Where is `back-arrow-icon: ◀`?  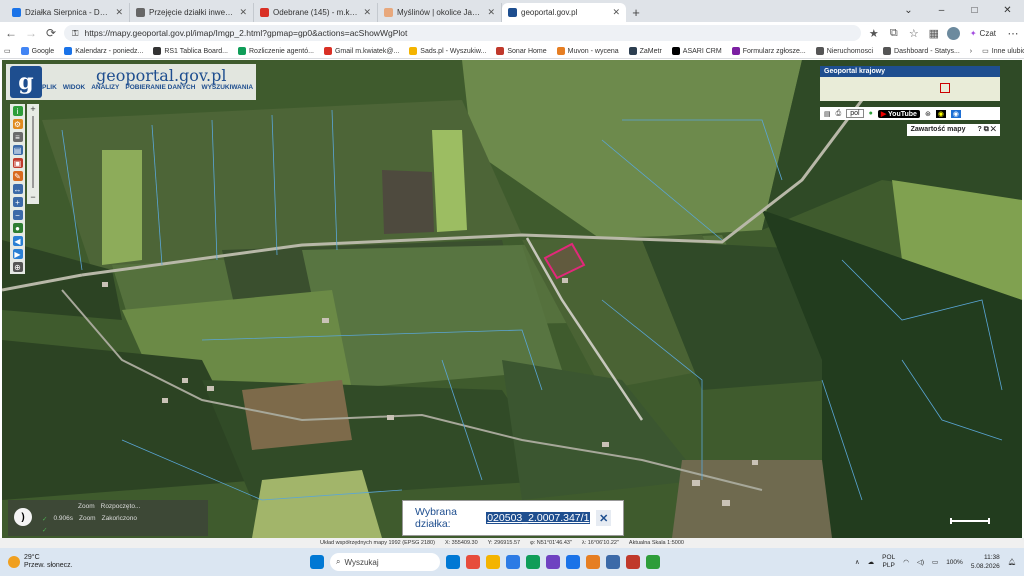
back-arrow-icon: ◀ is located at coordinates (17, 241).